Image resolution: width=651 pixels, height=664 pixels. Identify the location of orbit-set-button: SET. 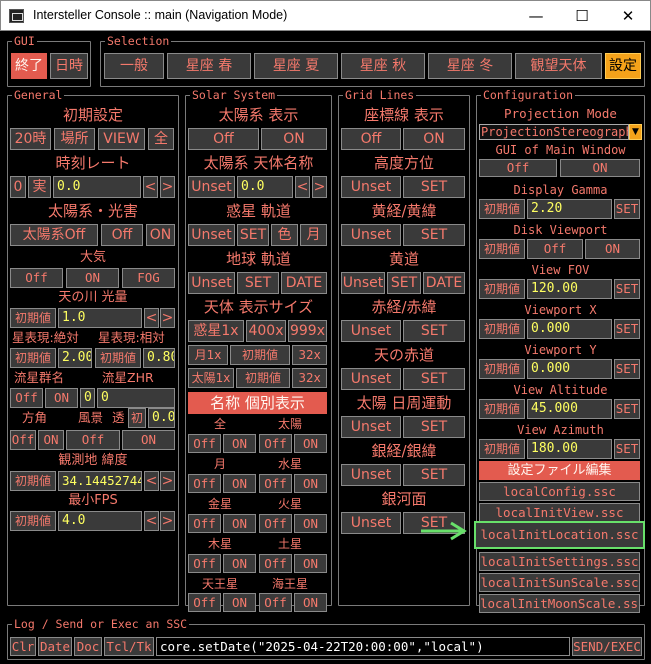
(253, 235).